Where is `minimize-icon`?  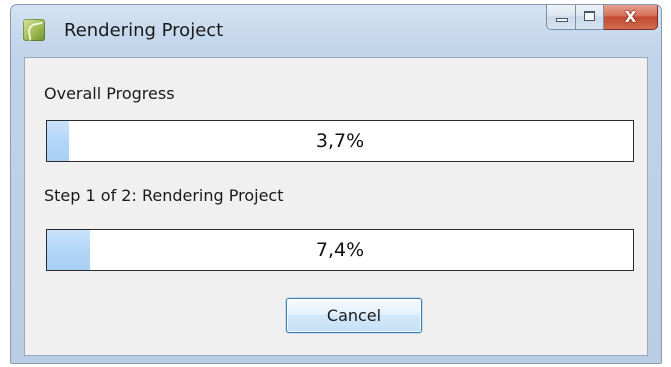
minimize-icon is located at coordinates (562, 20).